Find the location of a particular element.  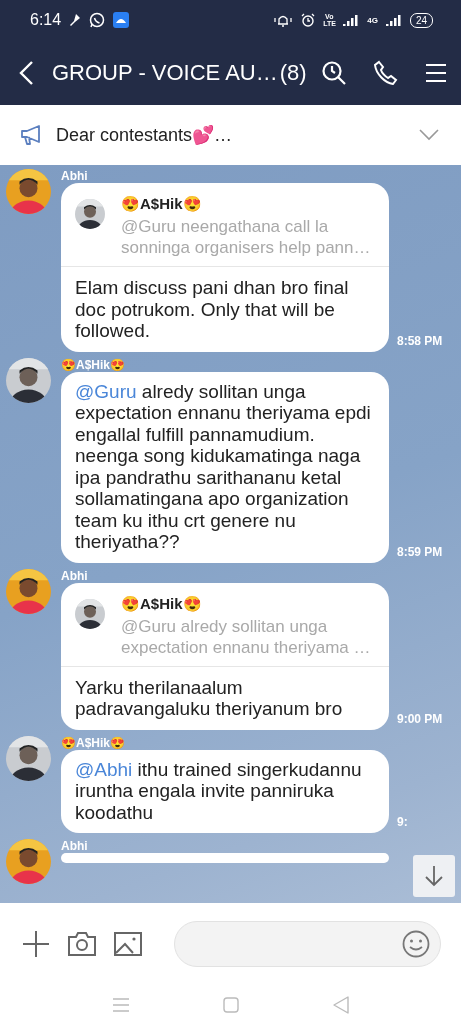

mention-link: @Abhi is located at coordinates (104, 769).